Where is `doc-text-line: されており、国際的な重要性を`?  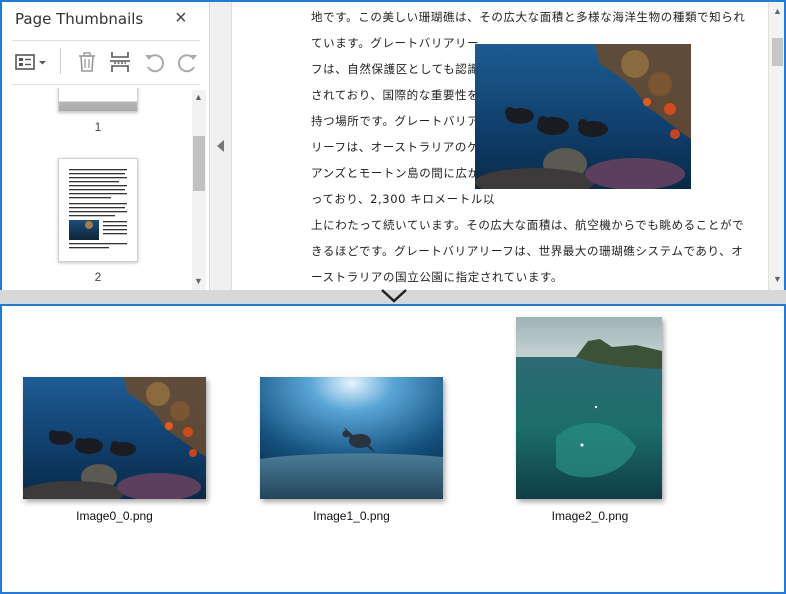
doc-text-line: されており、国際的な重要性を is located at coordinates (395, 95).